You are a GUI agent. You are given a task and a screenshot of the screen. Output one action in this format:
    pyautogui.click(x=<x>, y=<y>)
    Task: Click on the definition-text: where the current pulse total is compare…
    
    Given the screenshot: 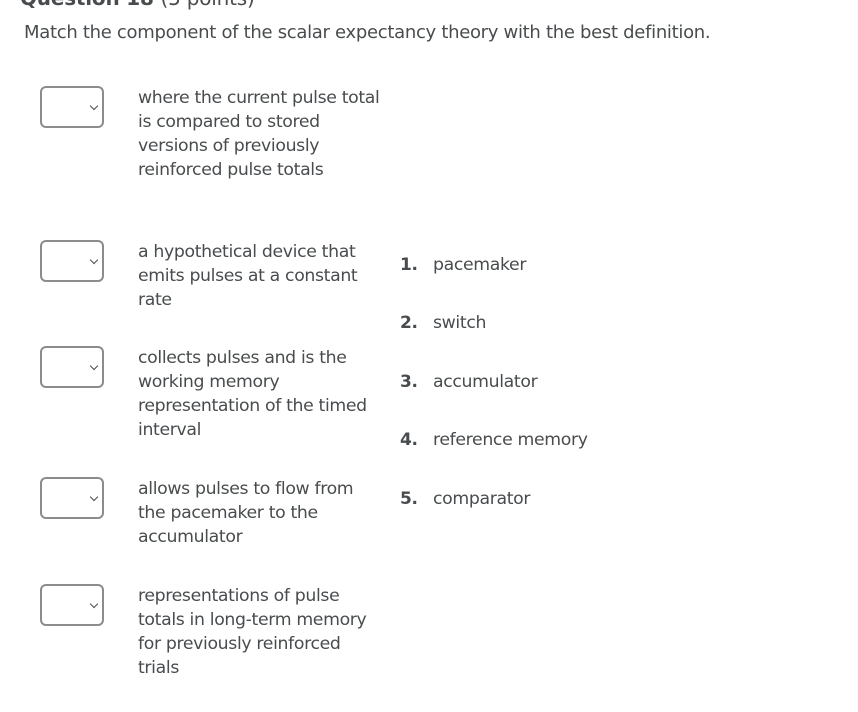 What is the action you would take?
    pyautogui.click(x=259, y=134)
    